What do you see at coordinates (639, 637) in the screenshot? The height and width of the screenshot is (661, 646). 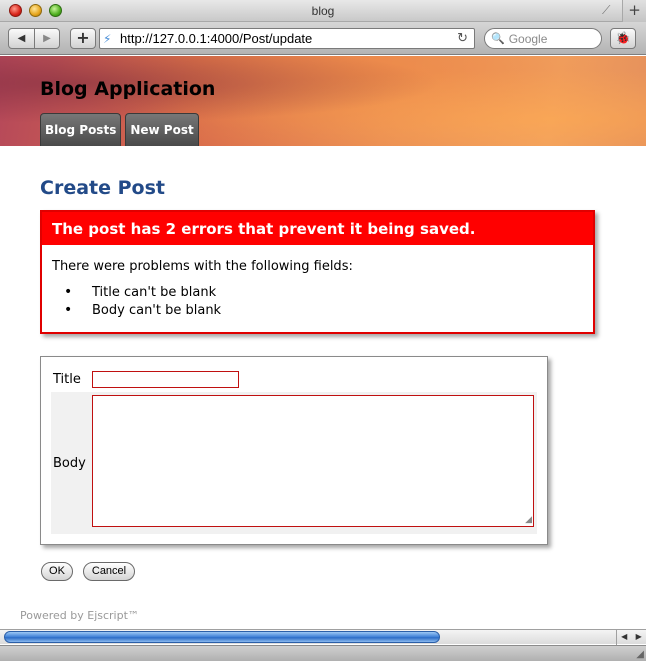 I see `scroll-right-icon: ▶` at bounding box center [639, 637].